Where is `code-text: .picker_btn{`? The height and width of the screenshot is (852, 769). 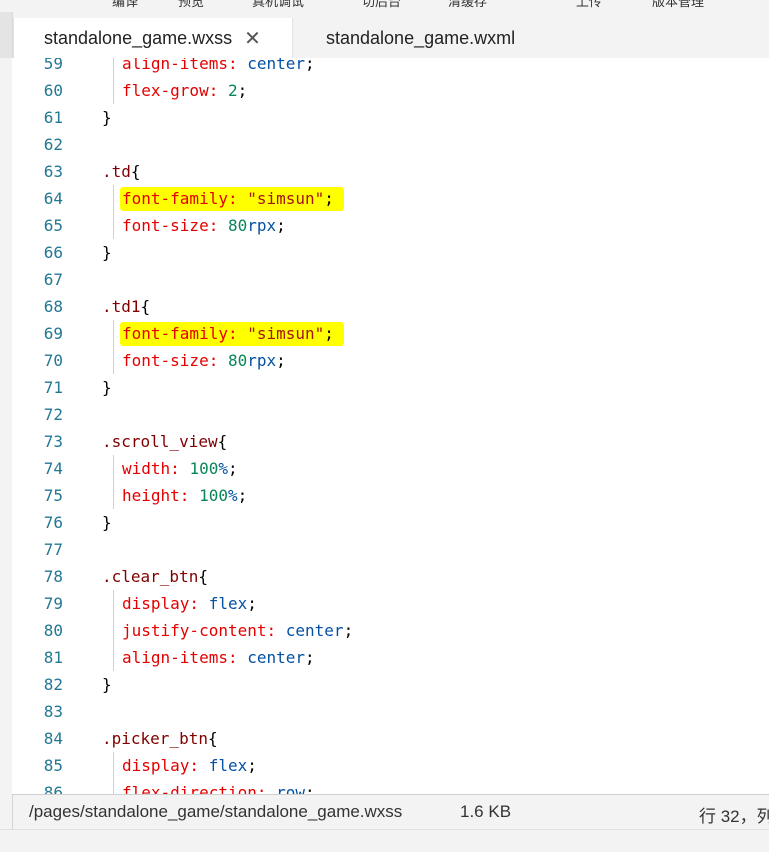 code-text: .picker_btn{ is located at coordinates (160, 738).